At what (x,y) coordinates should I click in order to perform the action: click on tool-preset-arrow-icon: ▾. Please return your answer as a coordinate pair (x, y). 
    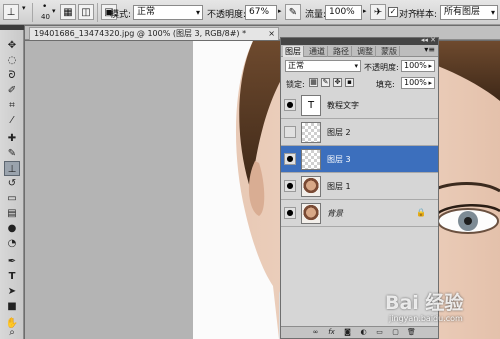
    Looking at the image, I should click on (24, 12).